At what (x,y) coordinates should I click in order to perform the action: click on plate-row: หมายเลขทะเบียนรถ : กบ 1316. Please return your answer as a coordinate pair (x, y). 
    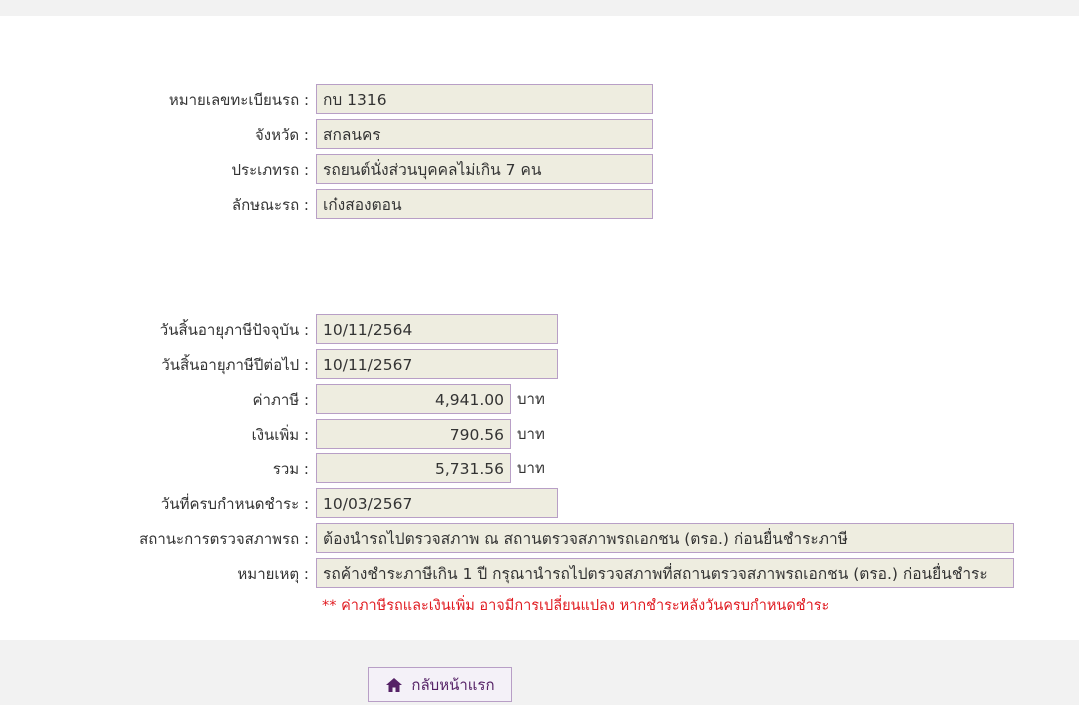
    Looking at the image, I should click on (539, 100).